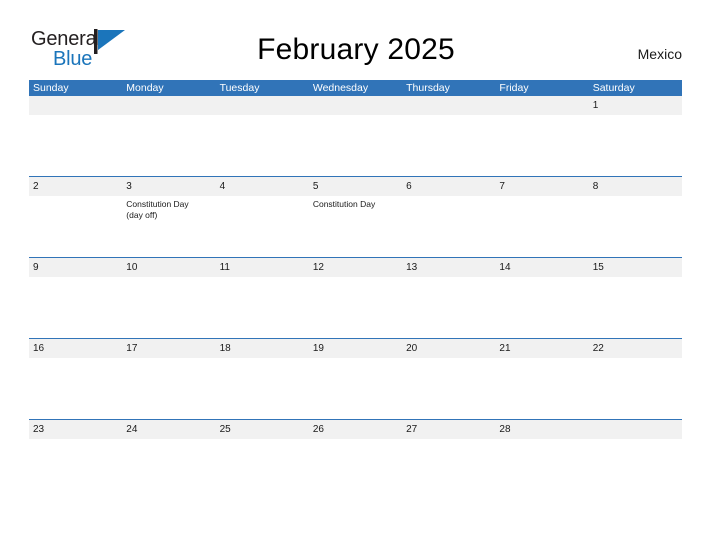 This screenshot has height=550, width=712. What do you see at coordinates (75, 186) in the screenshot?
I see `day-number: 2` at bounding box center [75, 186].